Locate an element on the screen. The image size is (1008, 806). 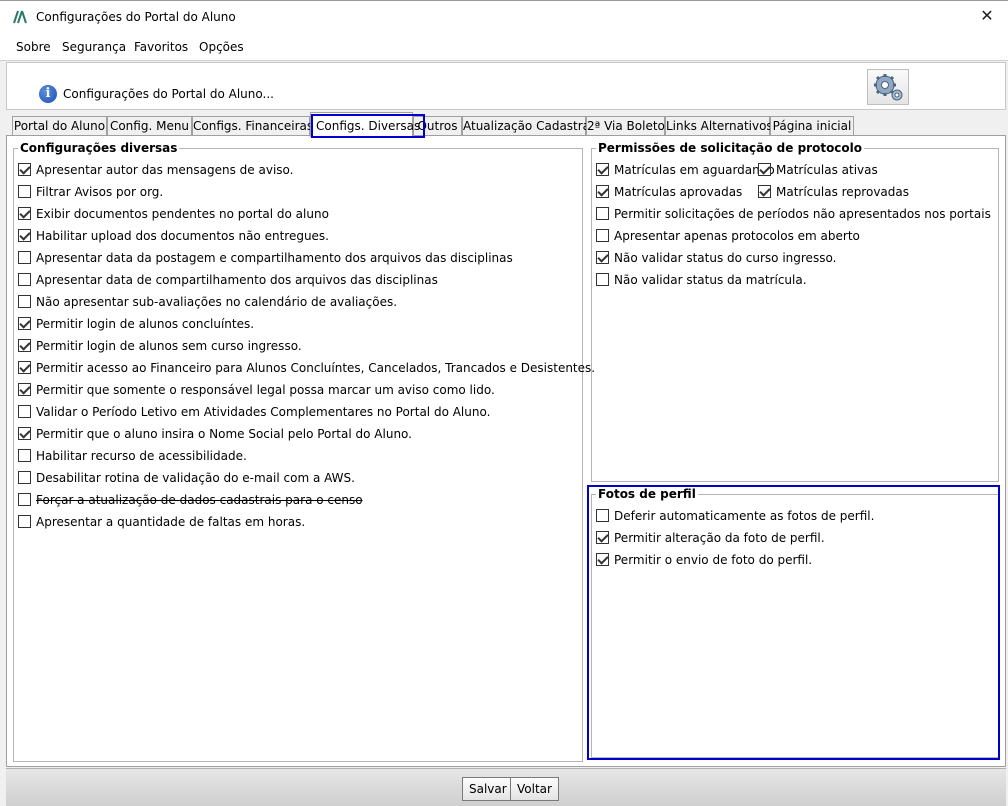
checkbox-row-nao-validar-status-do-curso-ingresso: Não validar status do curso ingresso. is located at coordinates (716, 259).